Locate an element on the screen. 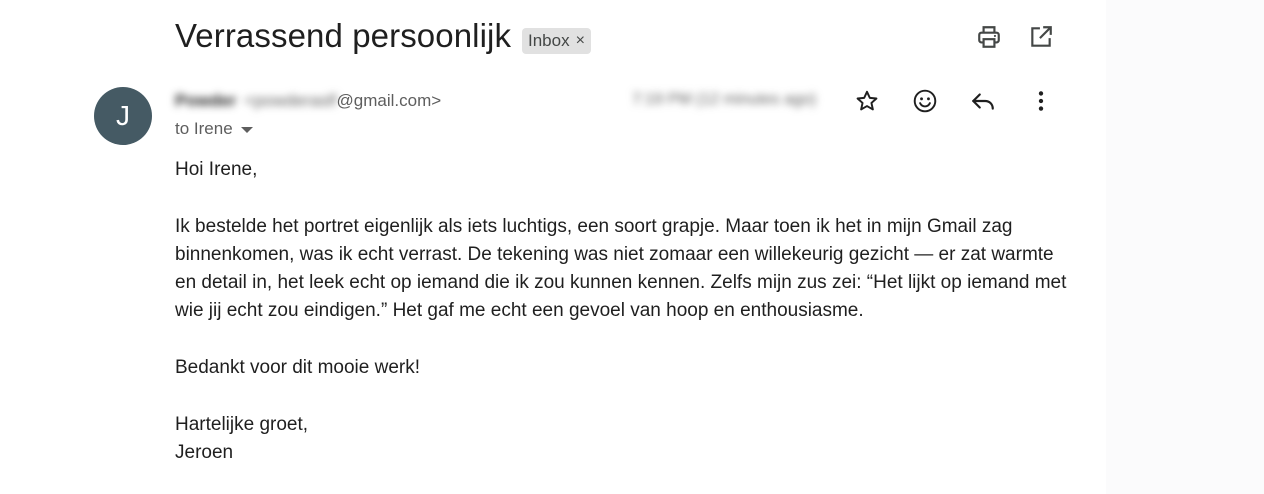  open-in-new-window-icon is located at coordinates (1041, 36).